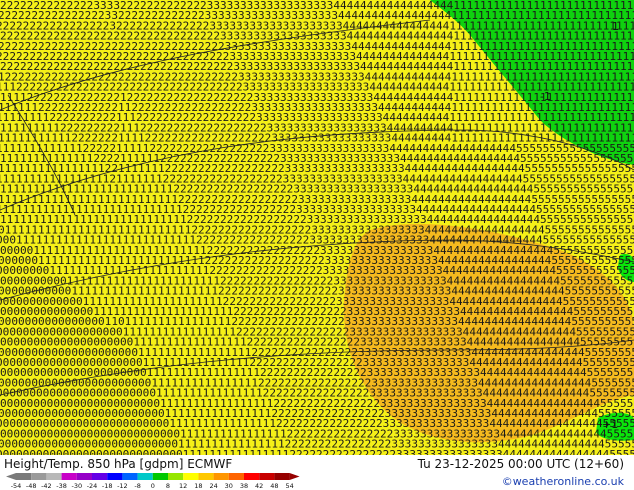 This screenshot has height=490, width=634. I want to click on scale-tick-label: 12, so click(183, 486).